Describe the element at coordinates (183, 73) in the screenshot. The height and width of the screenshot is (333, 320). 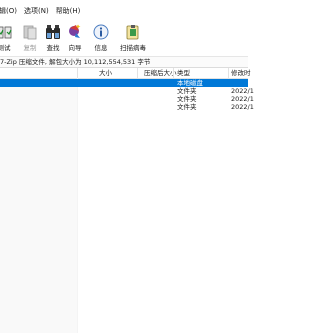
I see `header-type: 类型` at that location.